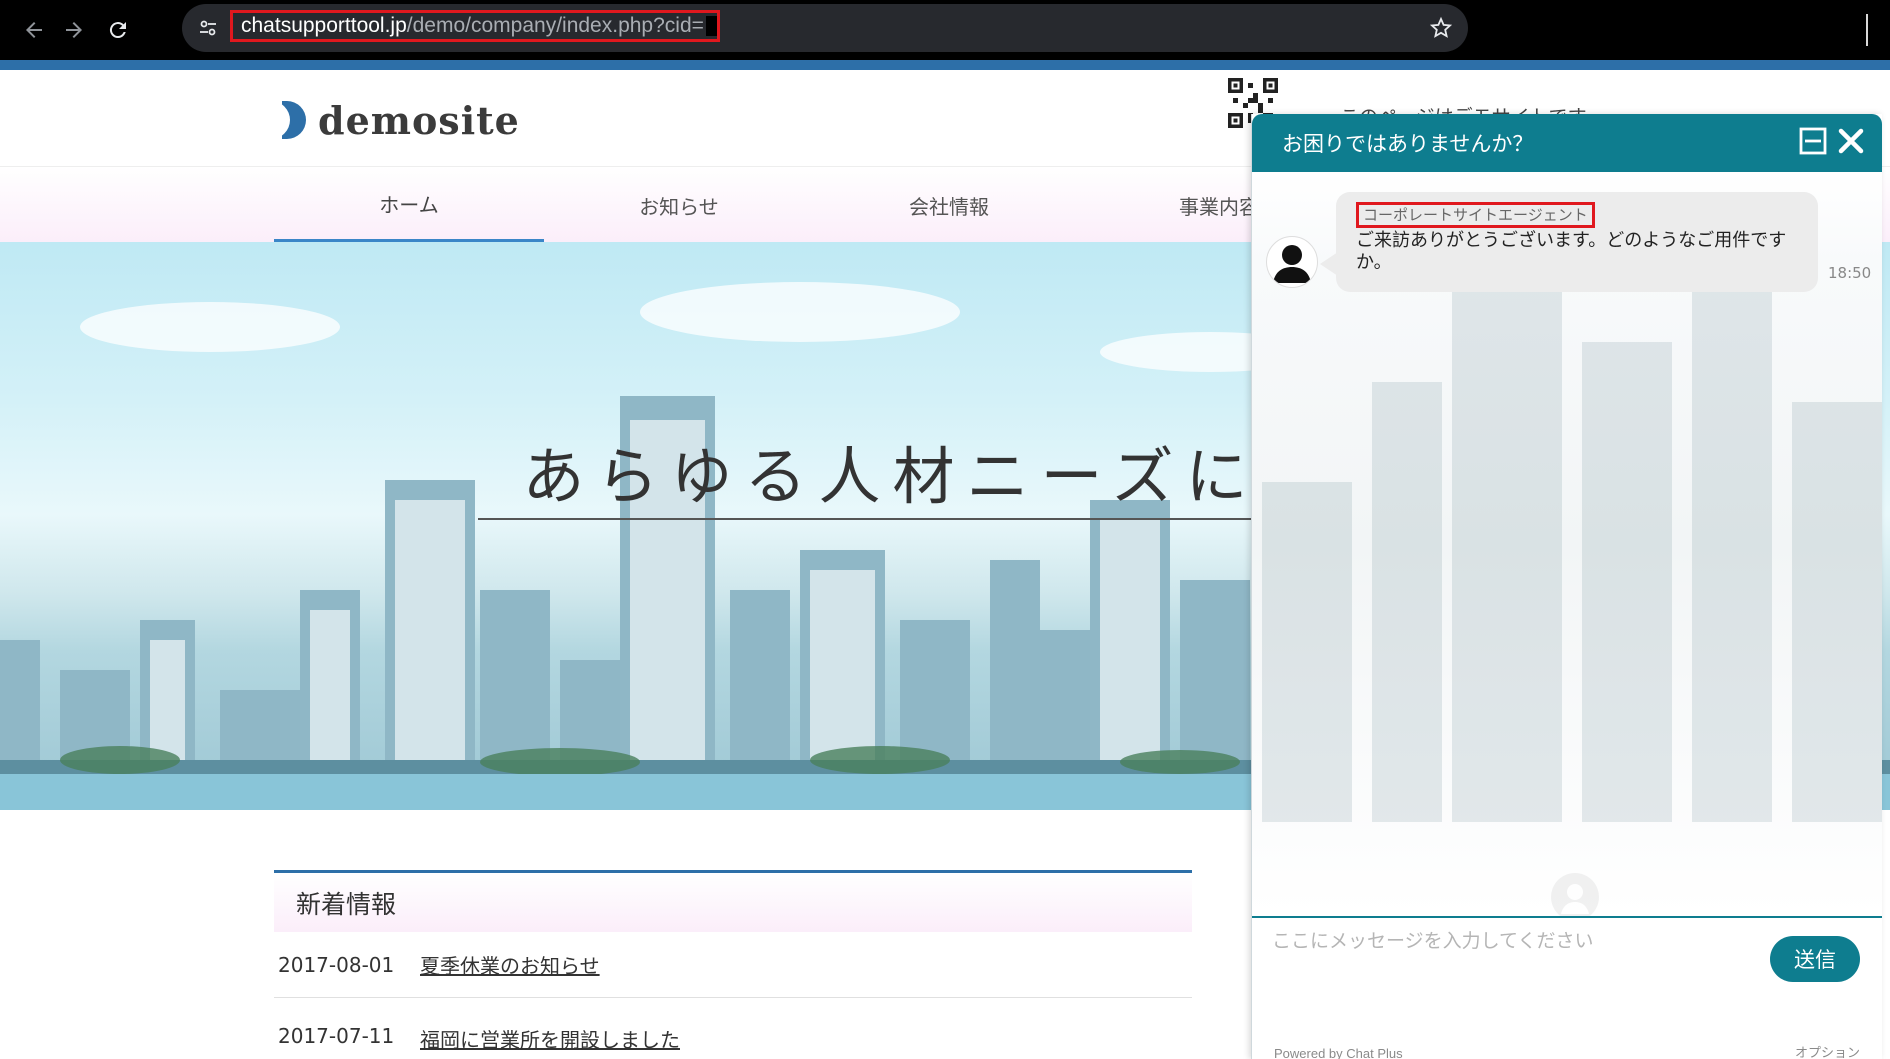  What do you see at coordinates (1408, 144) in the screenshot?
I see `chat-title: お困りではありませんか？` at bounding box center [1408, 144].